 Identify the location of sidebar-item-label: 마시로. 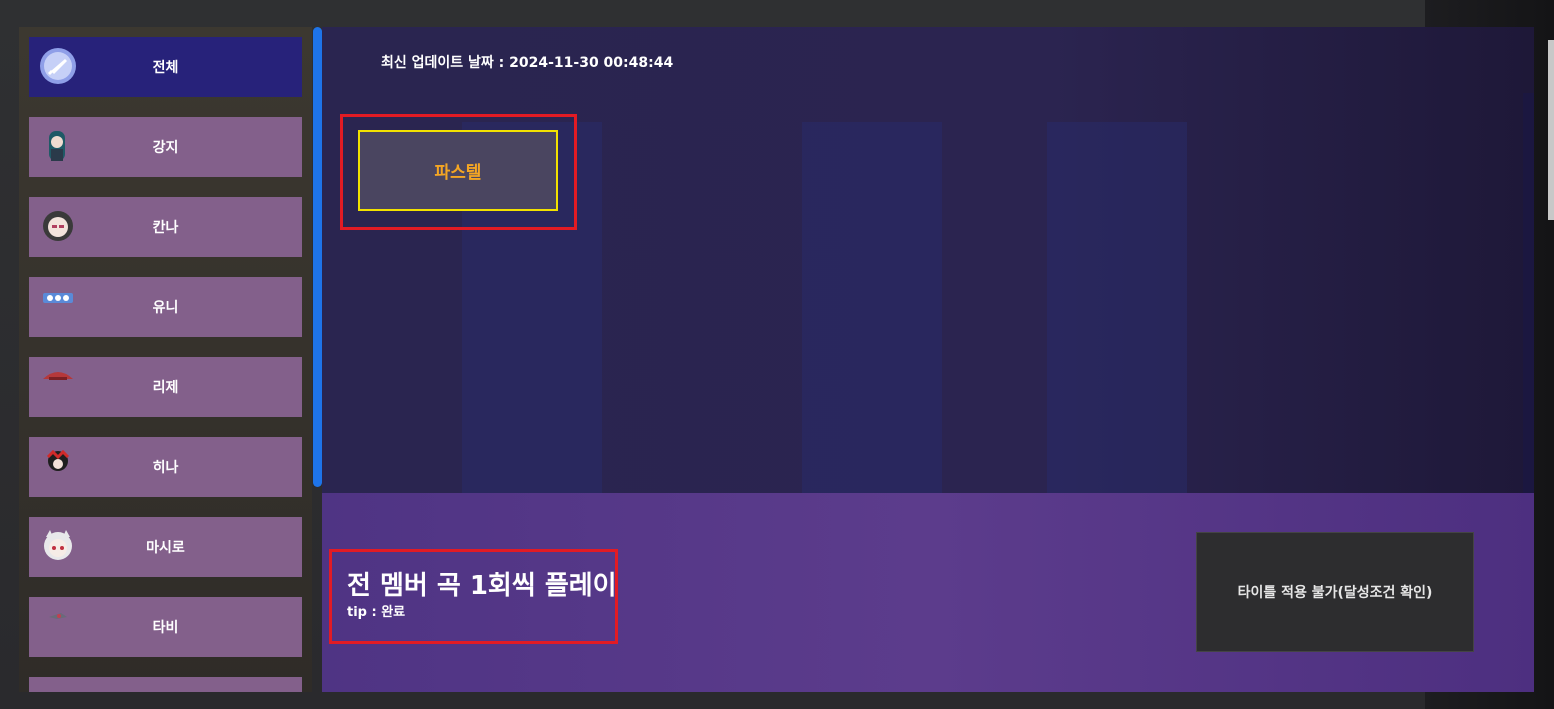
(165, 548).